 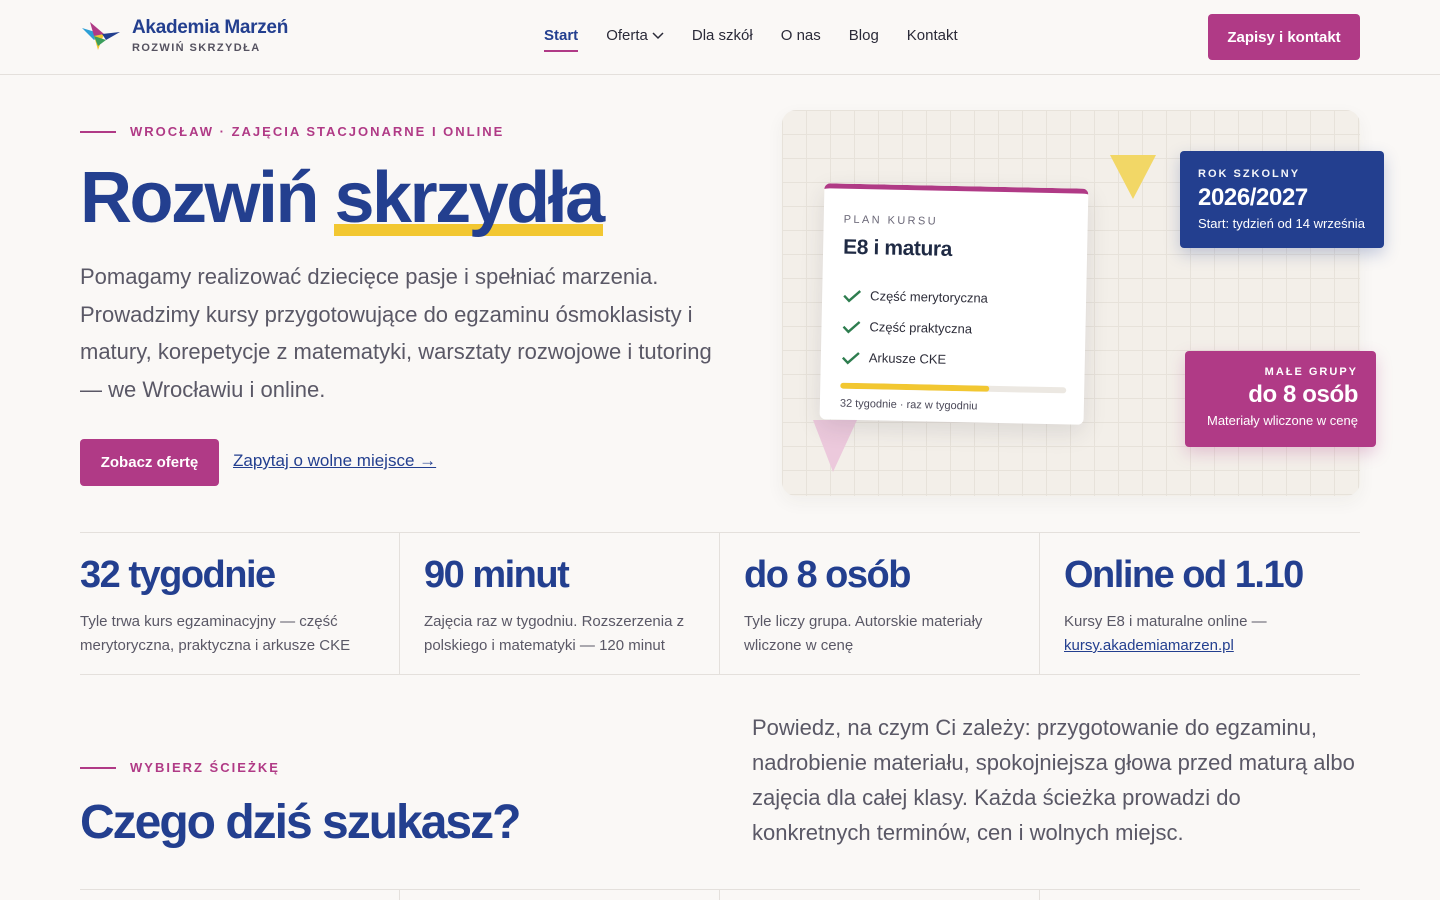 What do you see at coordinates (469, 198) in the screenshot?
I see `hero-title-highlight: skrzydła` at bounding box center [469, 198].